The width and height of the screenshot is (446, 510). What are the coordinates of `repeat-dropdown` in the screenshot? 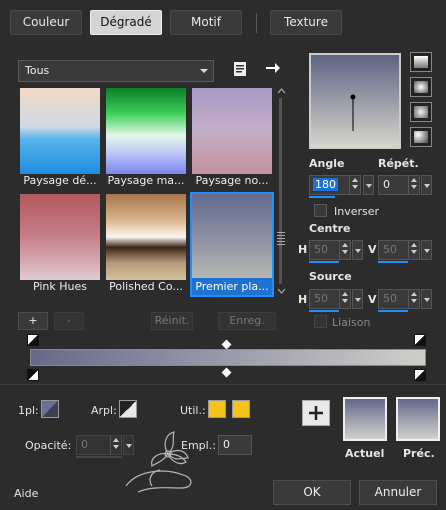 It's located at (426, 185).